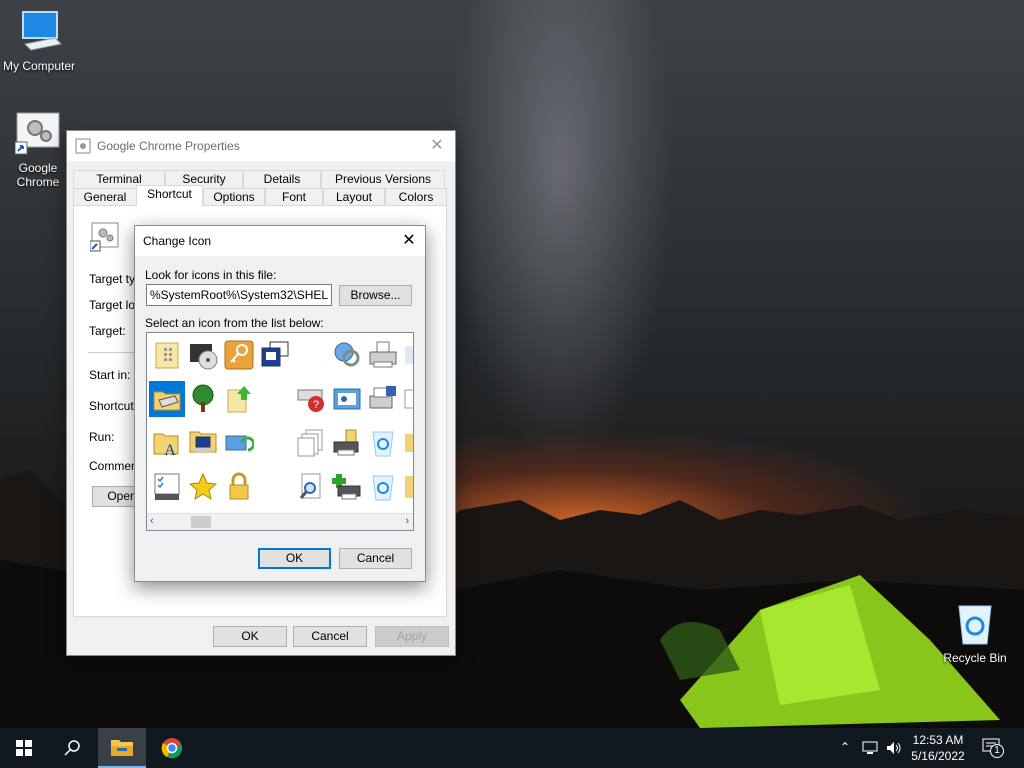 The width and height of the screenshot is (1024, 768). Describe the element at coordinates (412, 636) in the screenshot. I see `apply-button: Apply` at that location.